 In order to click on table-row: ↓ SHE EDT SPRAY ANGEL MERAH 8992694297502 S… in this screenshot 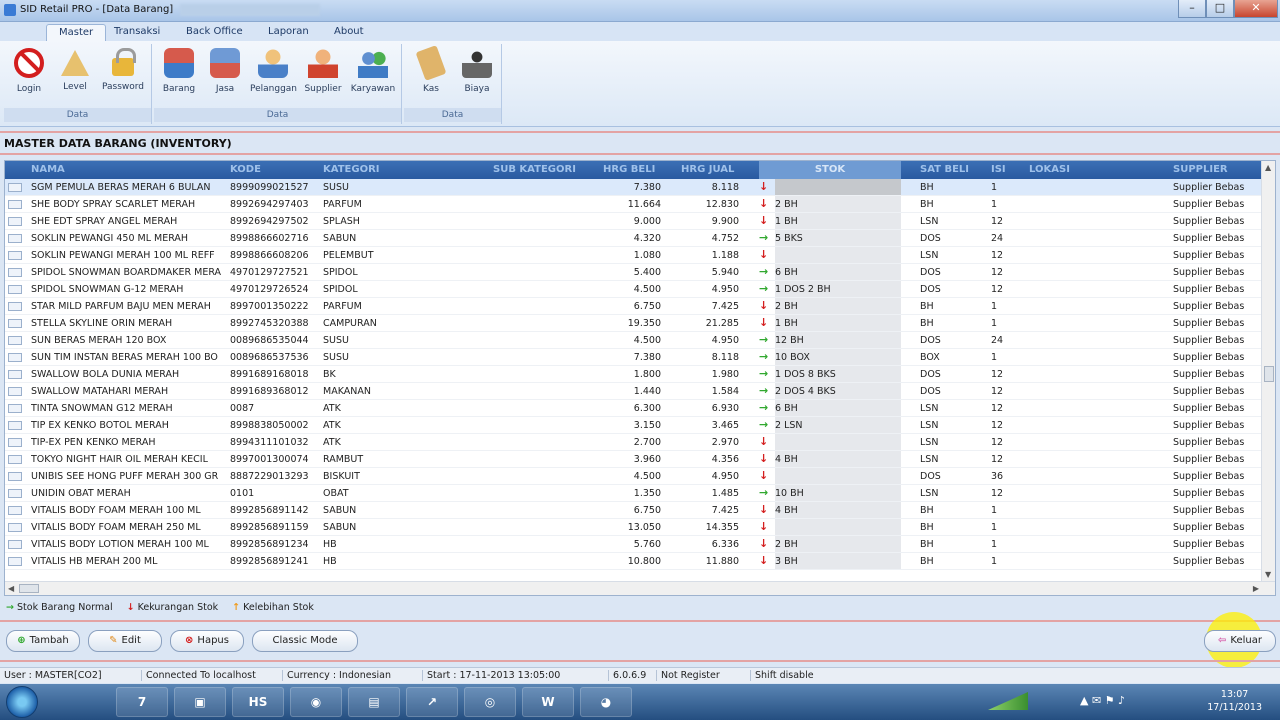, I will do `click(634, 221)`.